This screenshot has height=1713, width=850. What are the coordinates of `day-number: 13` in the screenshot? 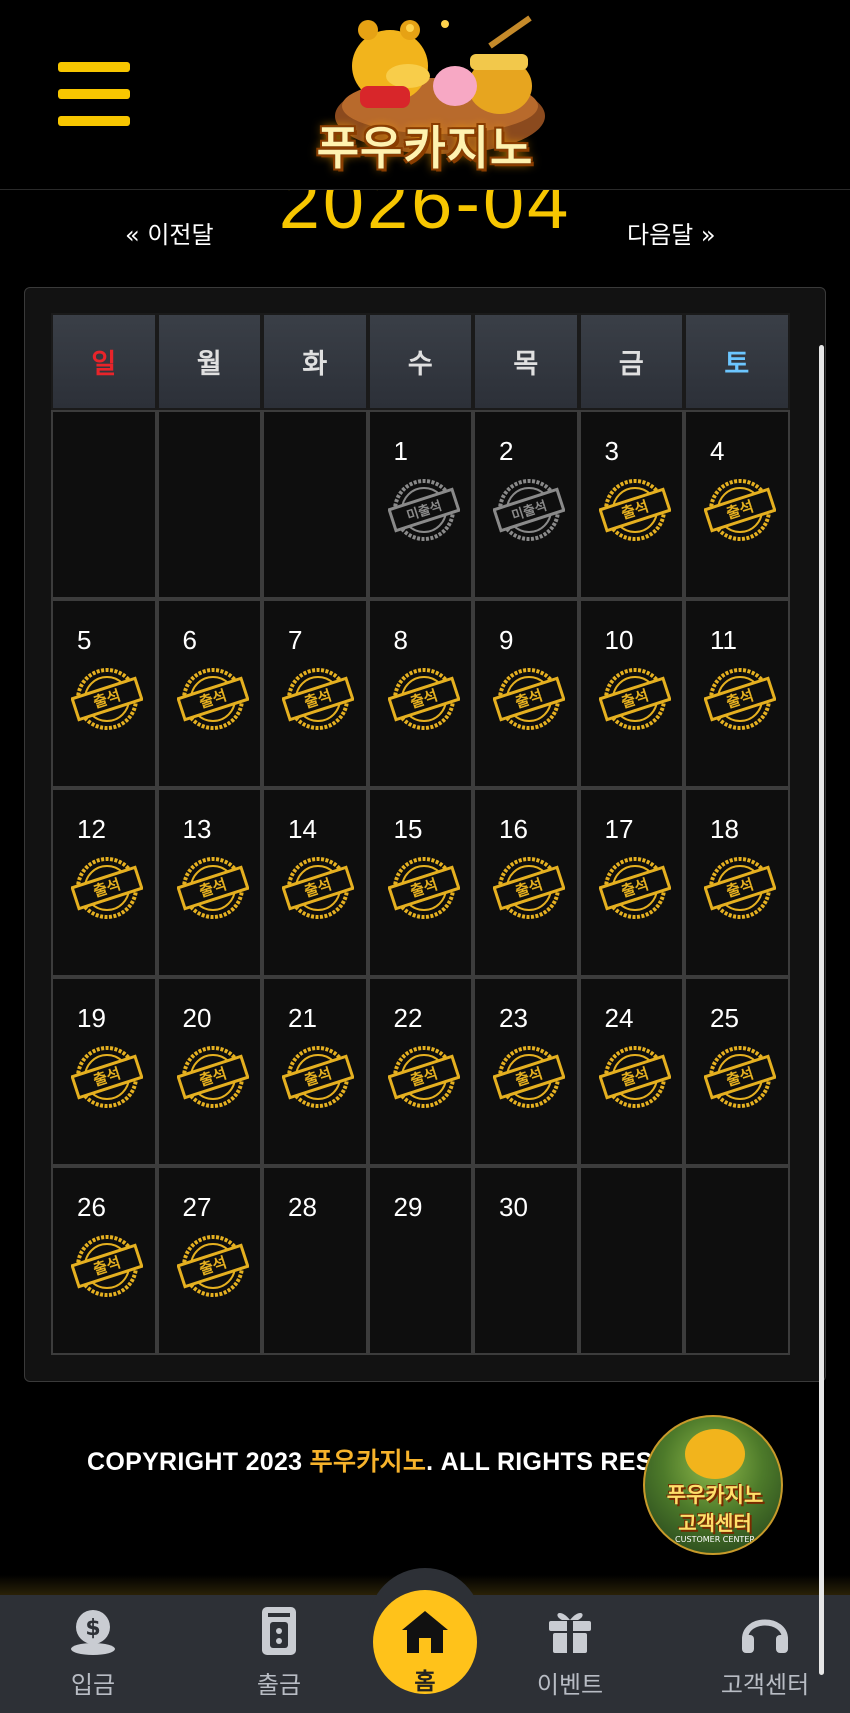 It's located at (197, 829).